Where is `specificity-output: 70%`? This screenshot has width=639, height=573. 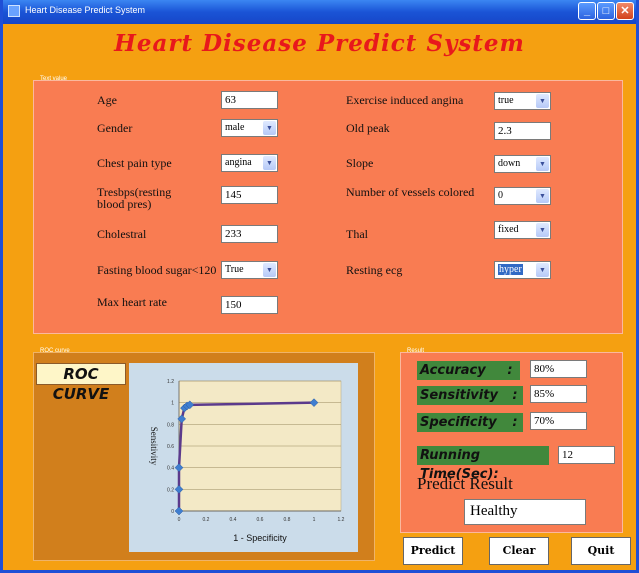
specificity-output: 70% is located at coordinates (558, 421).